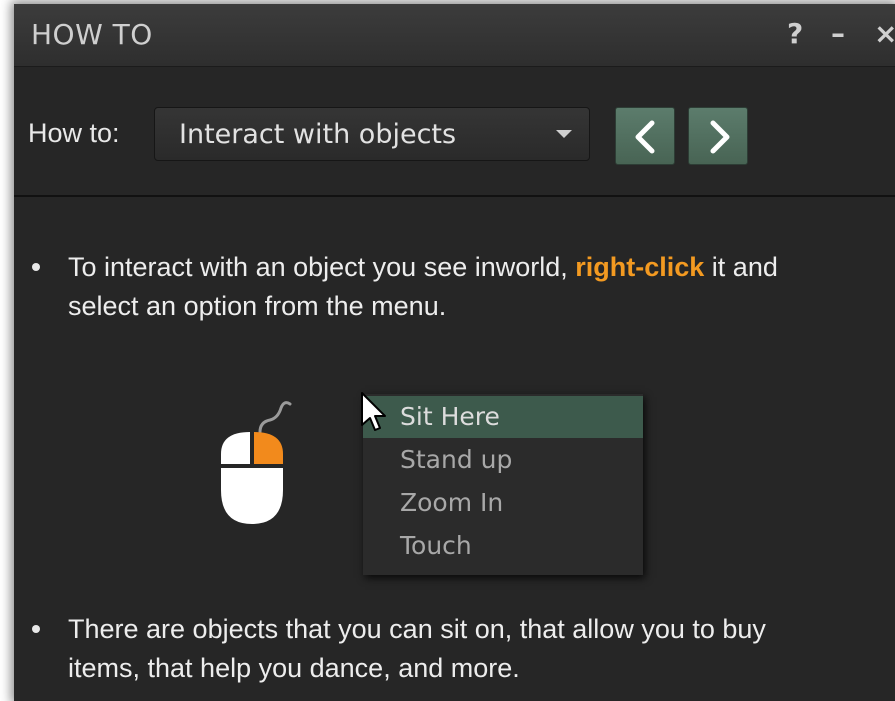  What do you see at coordinates (838, 33) in the screenshot?
I see `minimize-button: –` at bounding box center [838, 33].